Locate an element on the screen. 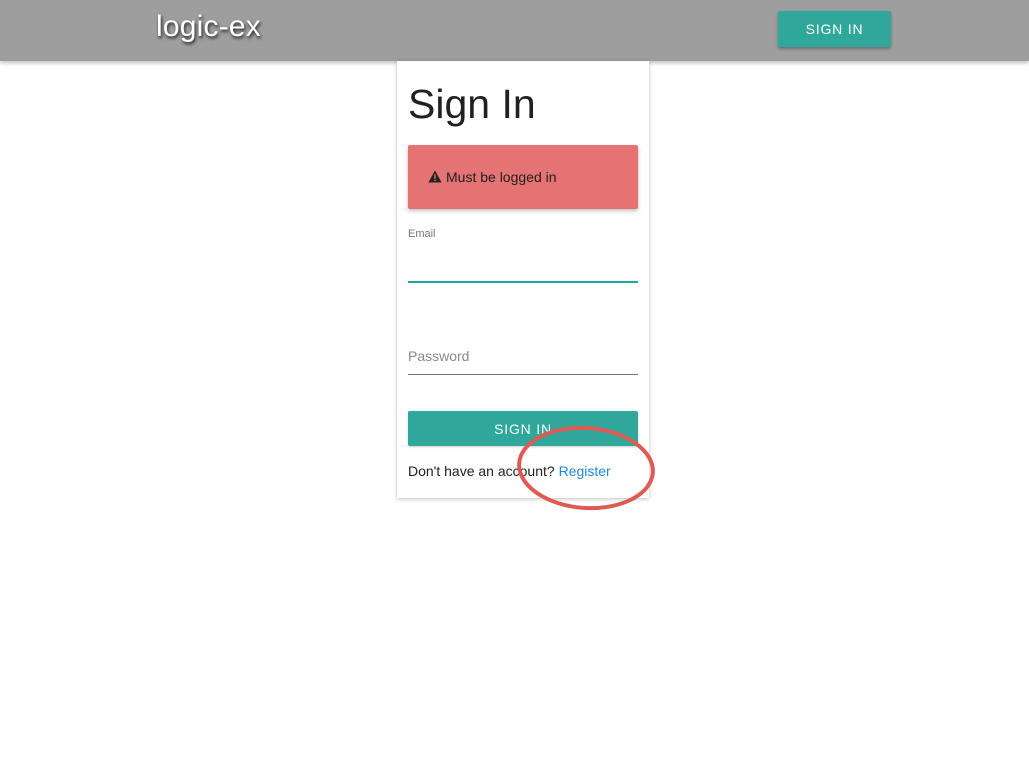 The height and width of the screenshot is (772, 1029). register-link: Register is located at coordinates (585, 471).